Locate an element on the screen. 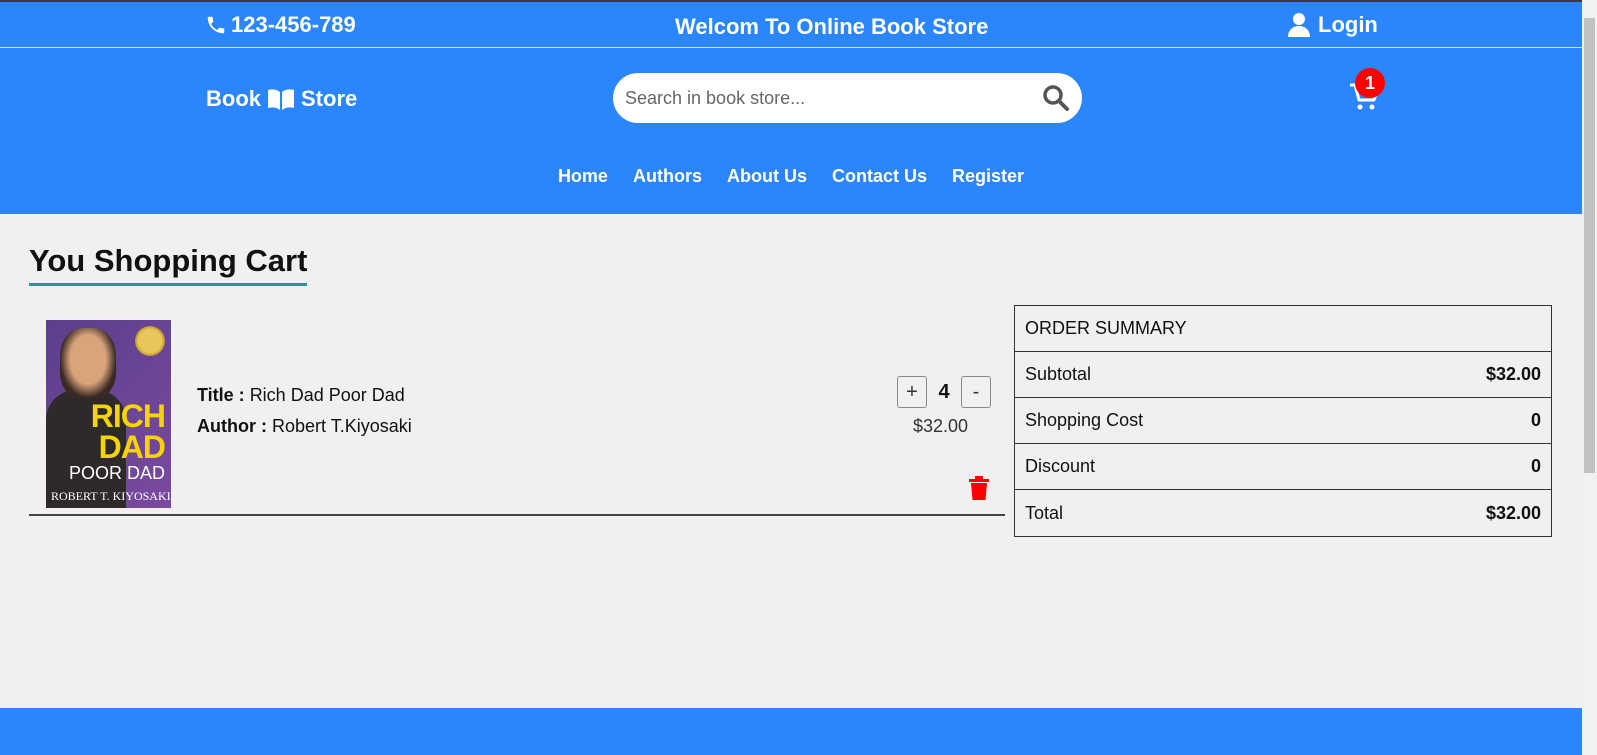 The image size is (1597, 755). welcome-text: Welcom To Online Book Store is located at coordinates (832, 26).